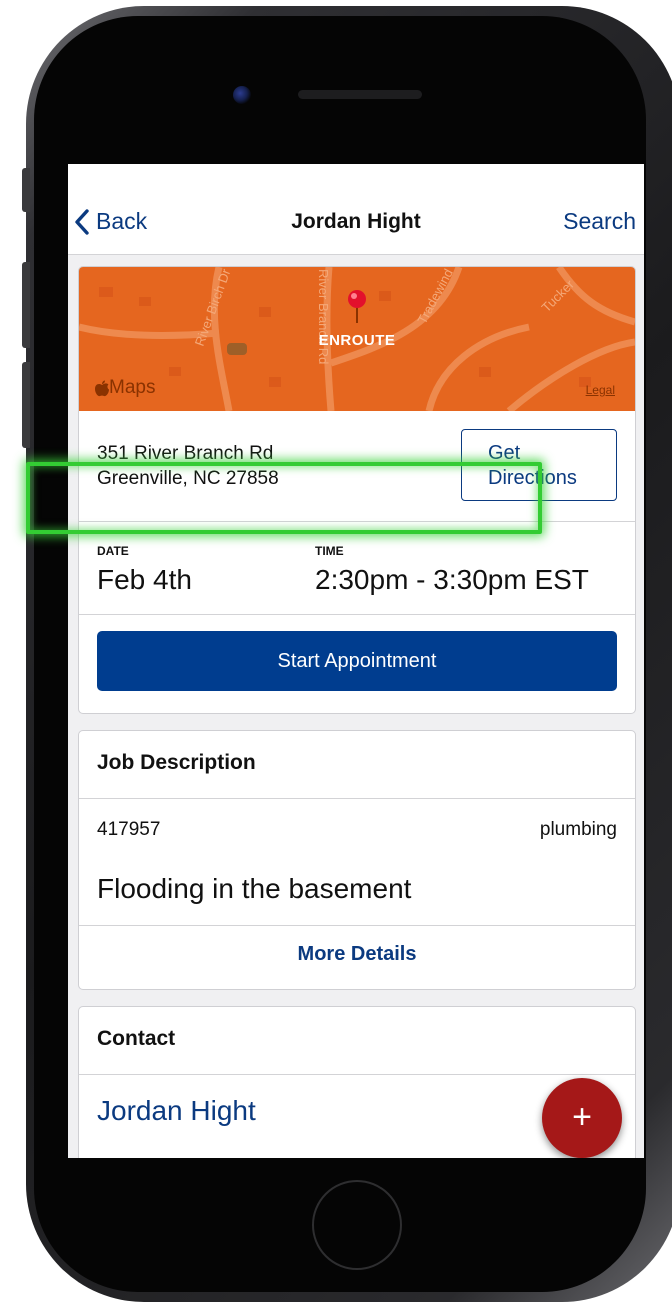 The height and width of the screenshot is (1307, 672). I want to click on earpiece-speaker, so click(360, 94).